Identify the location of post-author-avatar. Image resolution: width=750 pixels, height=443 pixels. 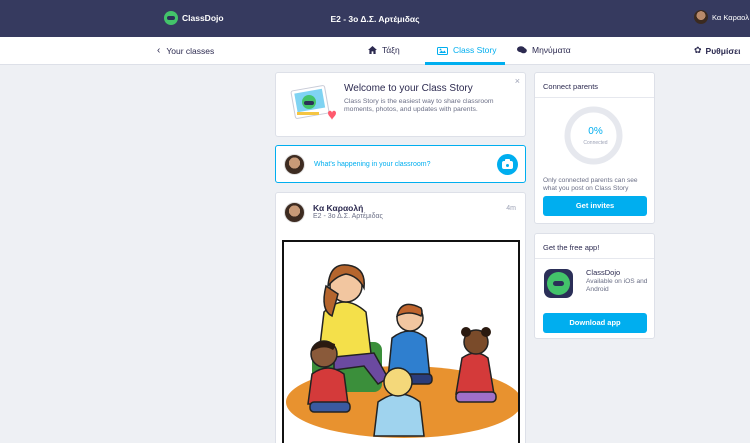
(294, 212).